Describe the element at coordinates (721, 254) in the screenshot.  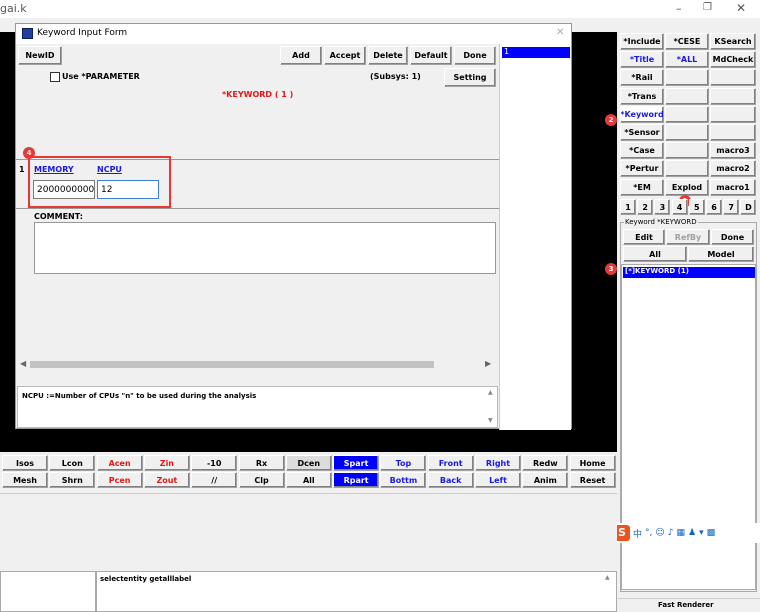
I see `model-button: Model` at that location.